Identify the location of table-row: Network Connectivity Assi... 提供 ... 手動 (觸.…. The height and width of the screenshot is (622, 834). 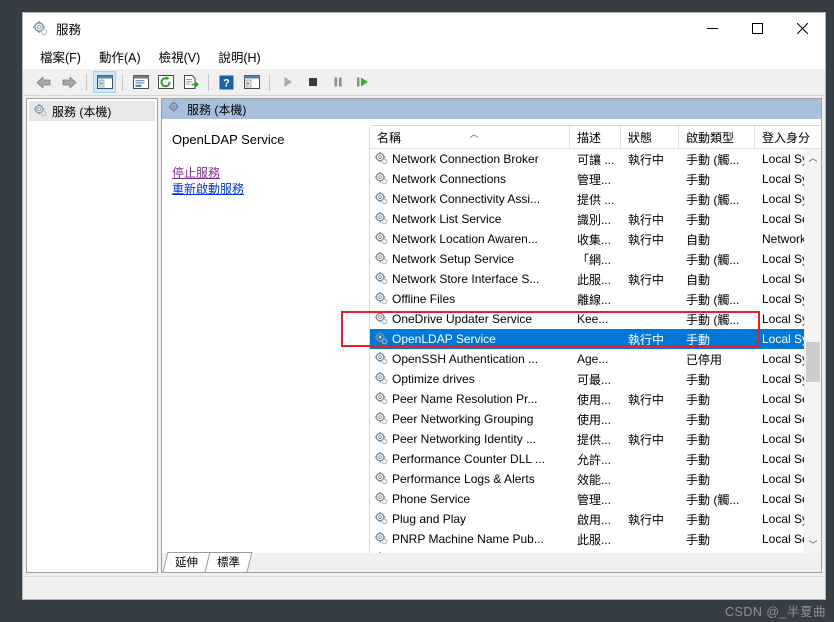
(587, 199).